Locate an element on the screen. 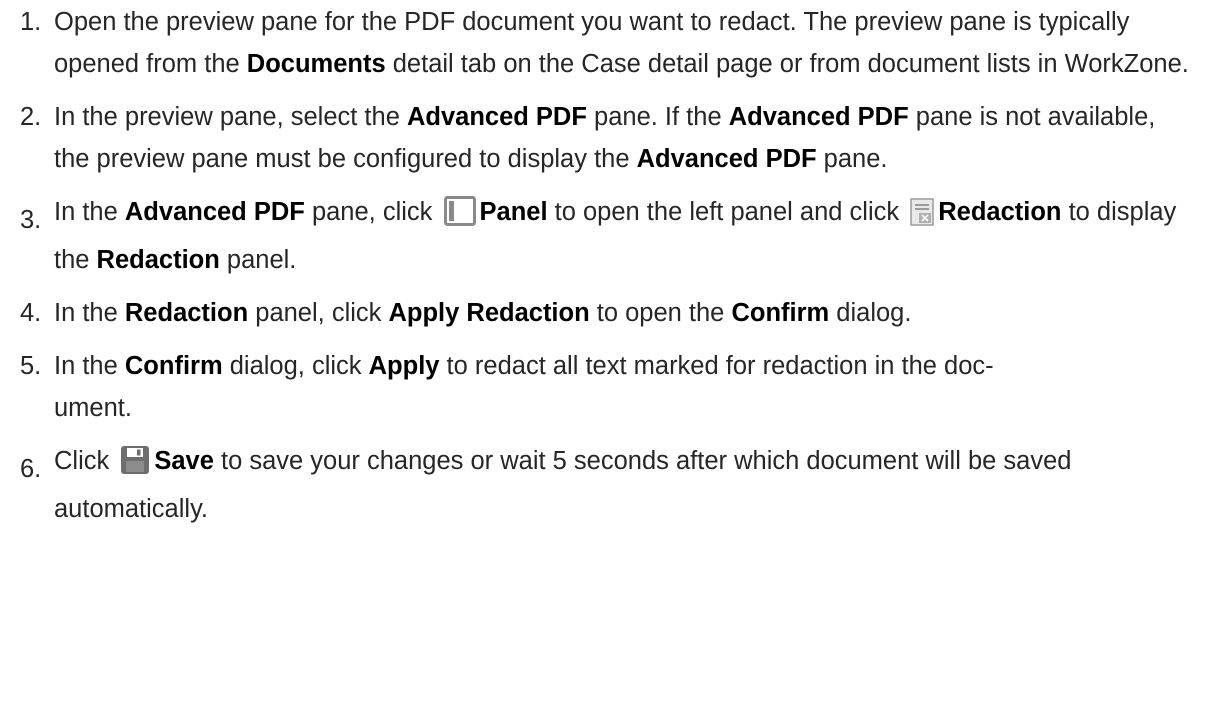  text-run: to open the left panel and click is located at coordinates (727, 212).